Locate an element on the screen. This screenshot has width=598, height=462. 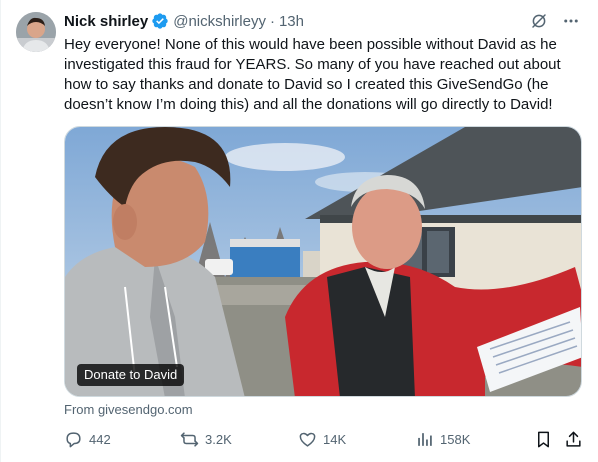
avatar is located at coordinates (36, 32).